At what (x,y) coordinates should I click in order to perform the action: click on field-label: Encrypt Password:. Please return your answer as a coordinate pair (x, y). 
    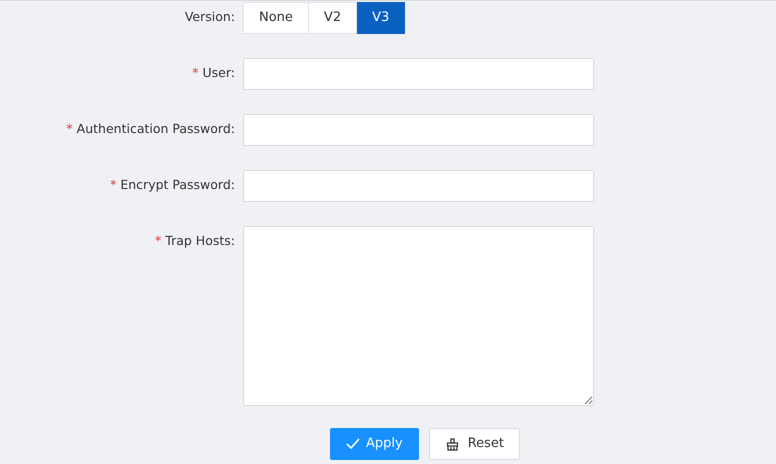
    Looking at the image, I should click on (177, 184).